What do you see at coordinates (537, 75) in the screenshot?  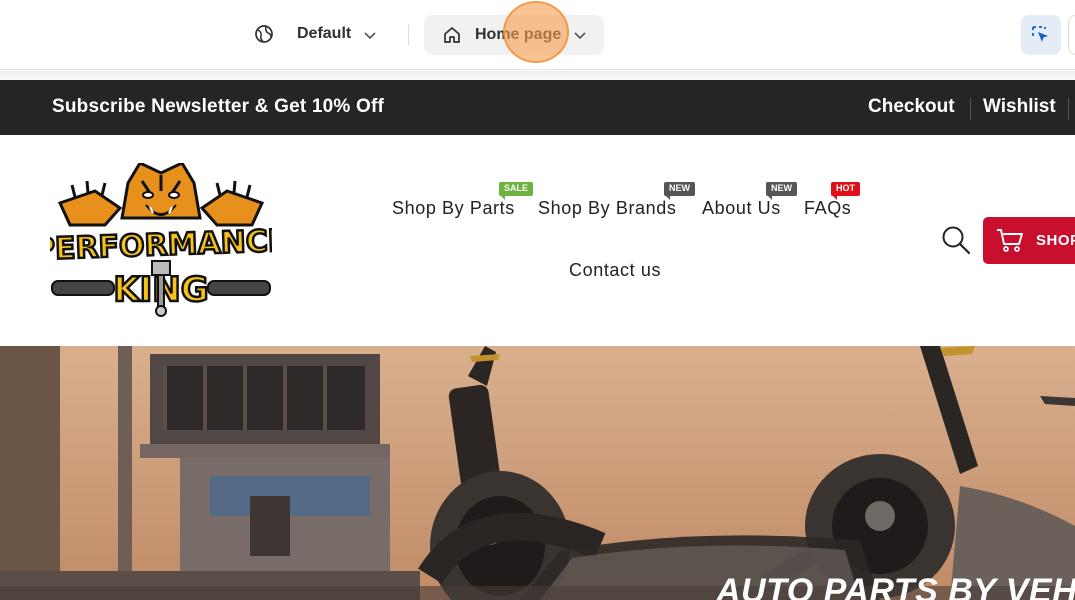 I see `preview-frame-gutter` at bounding box center [537, 75].